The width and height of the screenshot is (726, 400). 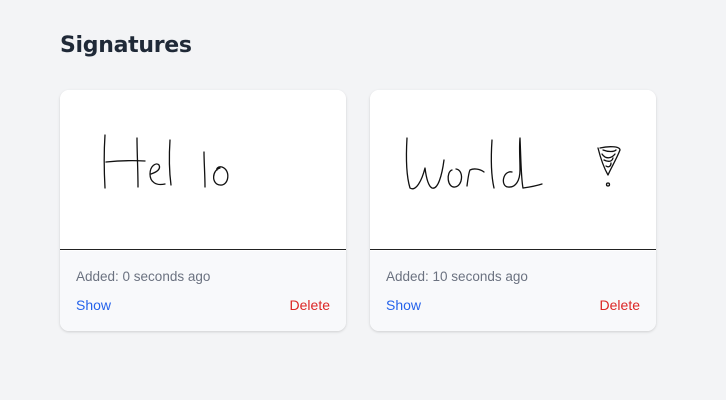 What do you see at coordinates (513, 291) in the screenshot?
I see `card-footer: Added: 10 seconds ago Show Delete` at bounding box center [513, 291].